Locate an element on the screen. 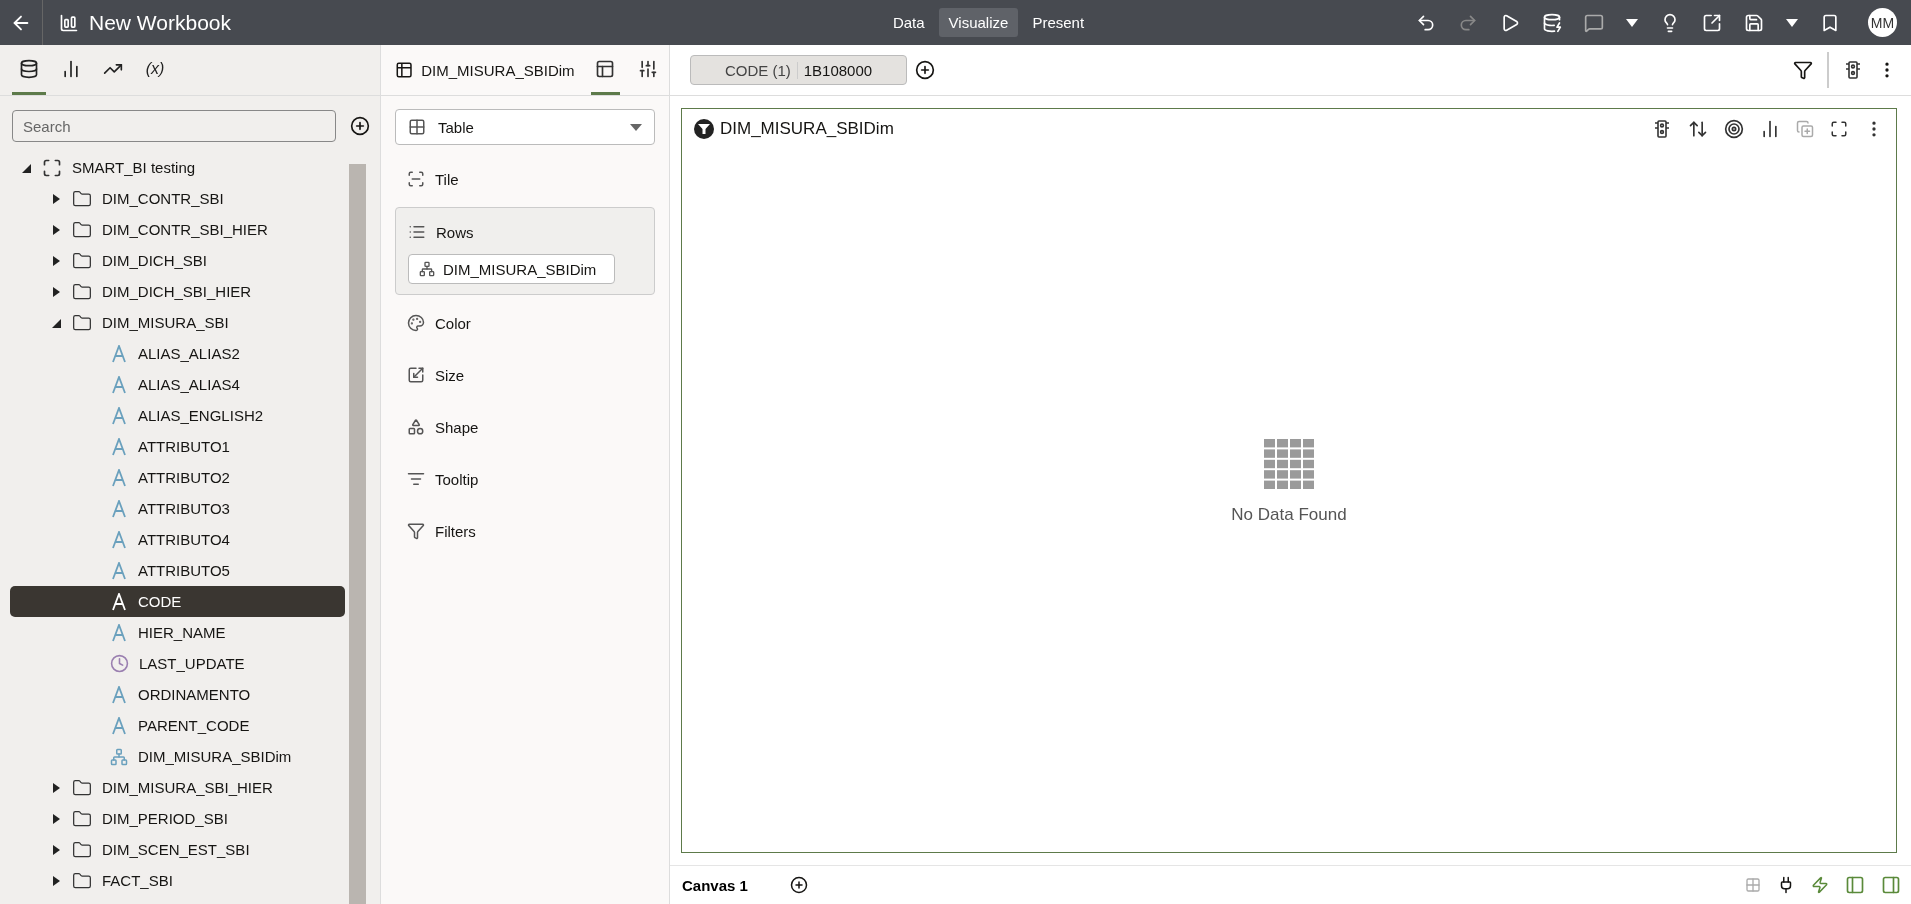 This screenshot has height=904, width=1911. tree-item: ALIAS_ALIAS4 is located at coordinates (177, 384).